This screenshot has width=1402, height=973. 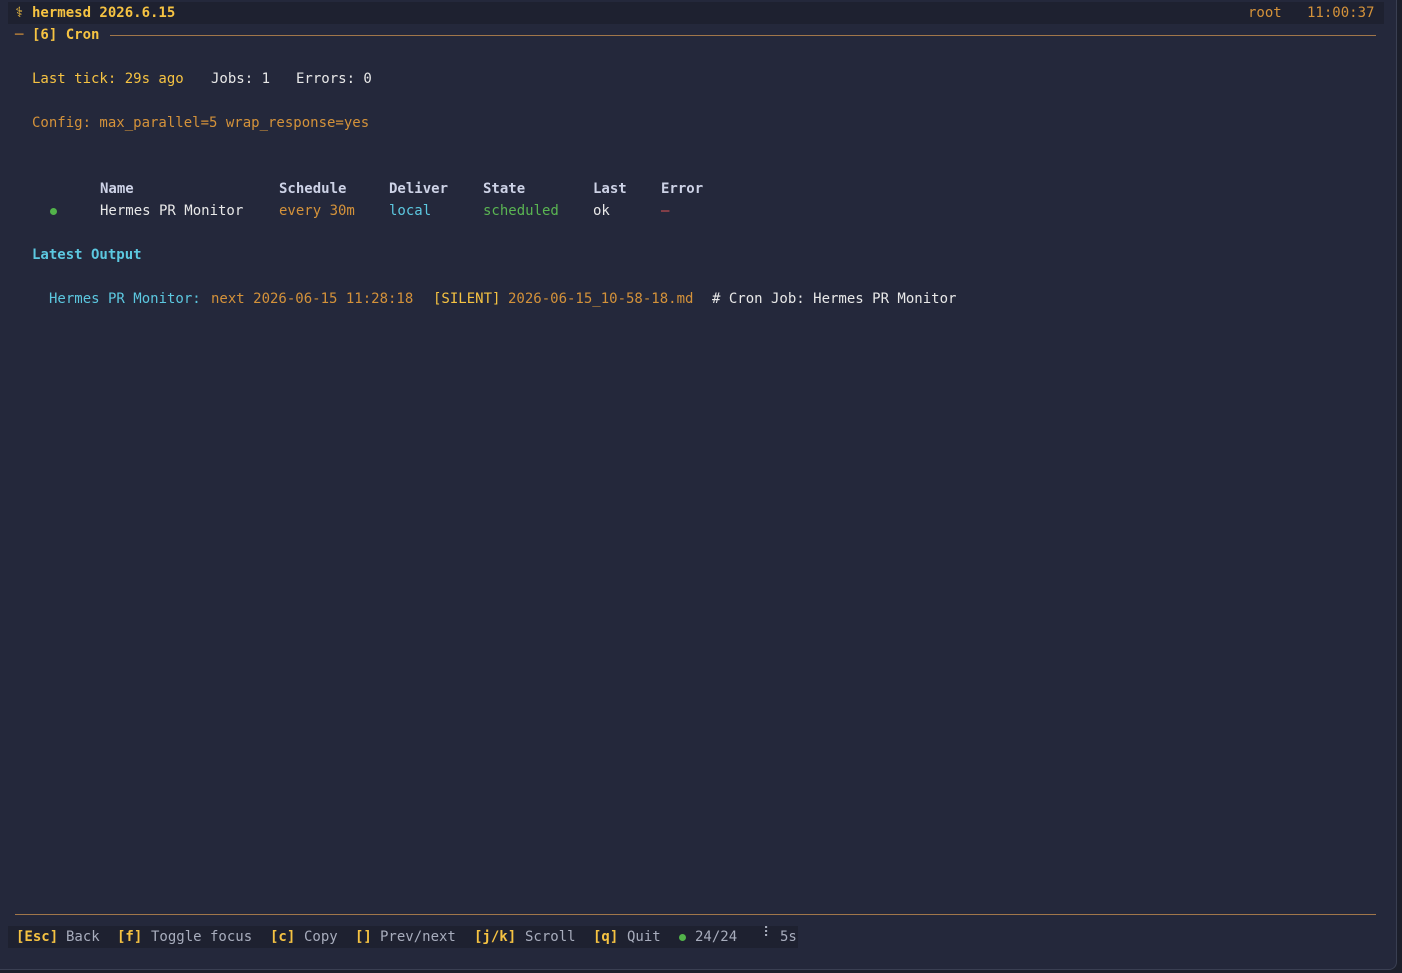 I want to click on c-label: Copy, so click(x=321, y=937).